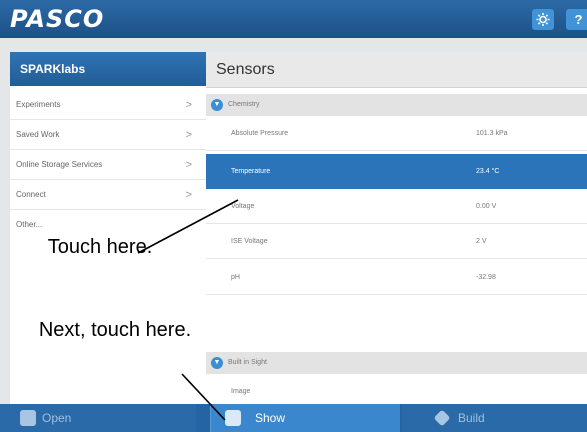 The height and width of the screenshot is (432, 587). What do you see at coordinates (492, 133) in the screenshot?
I see `sensor-value: 101.3 kPa` at bounding box center [492, 133].